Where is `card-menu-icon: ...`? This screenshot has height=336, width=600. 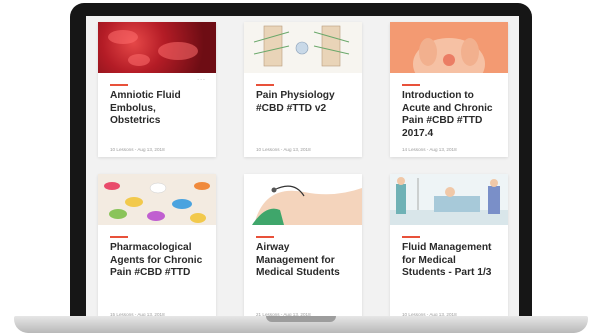
card-menu-icon: ... is located at coordinates (201, 78).